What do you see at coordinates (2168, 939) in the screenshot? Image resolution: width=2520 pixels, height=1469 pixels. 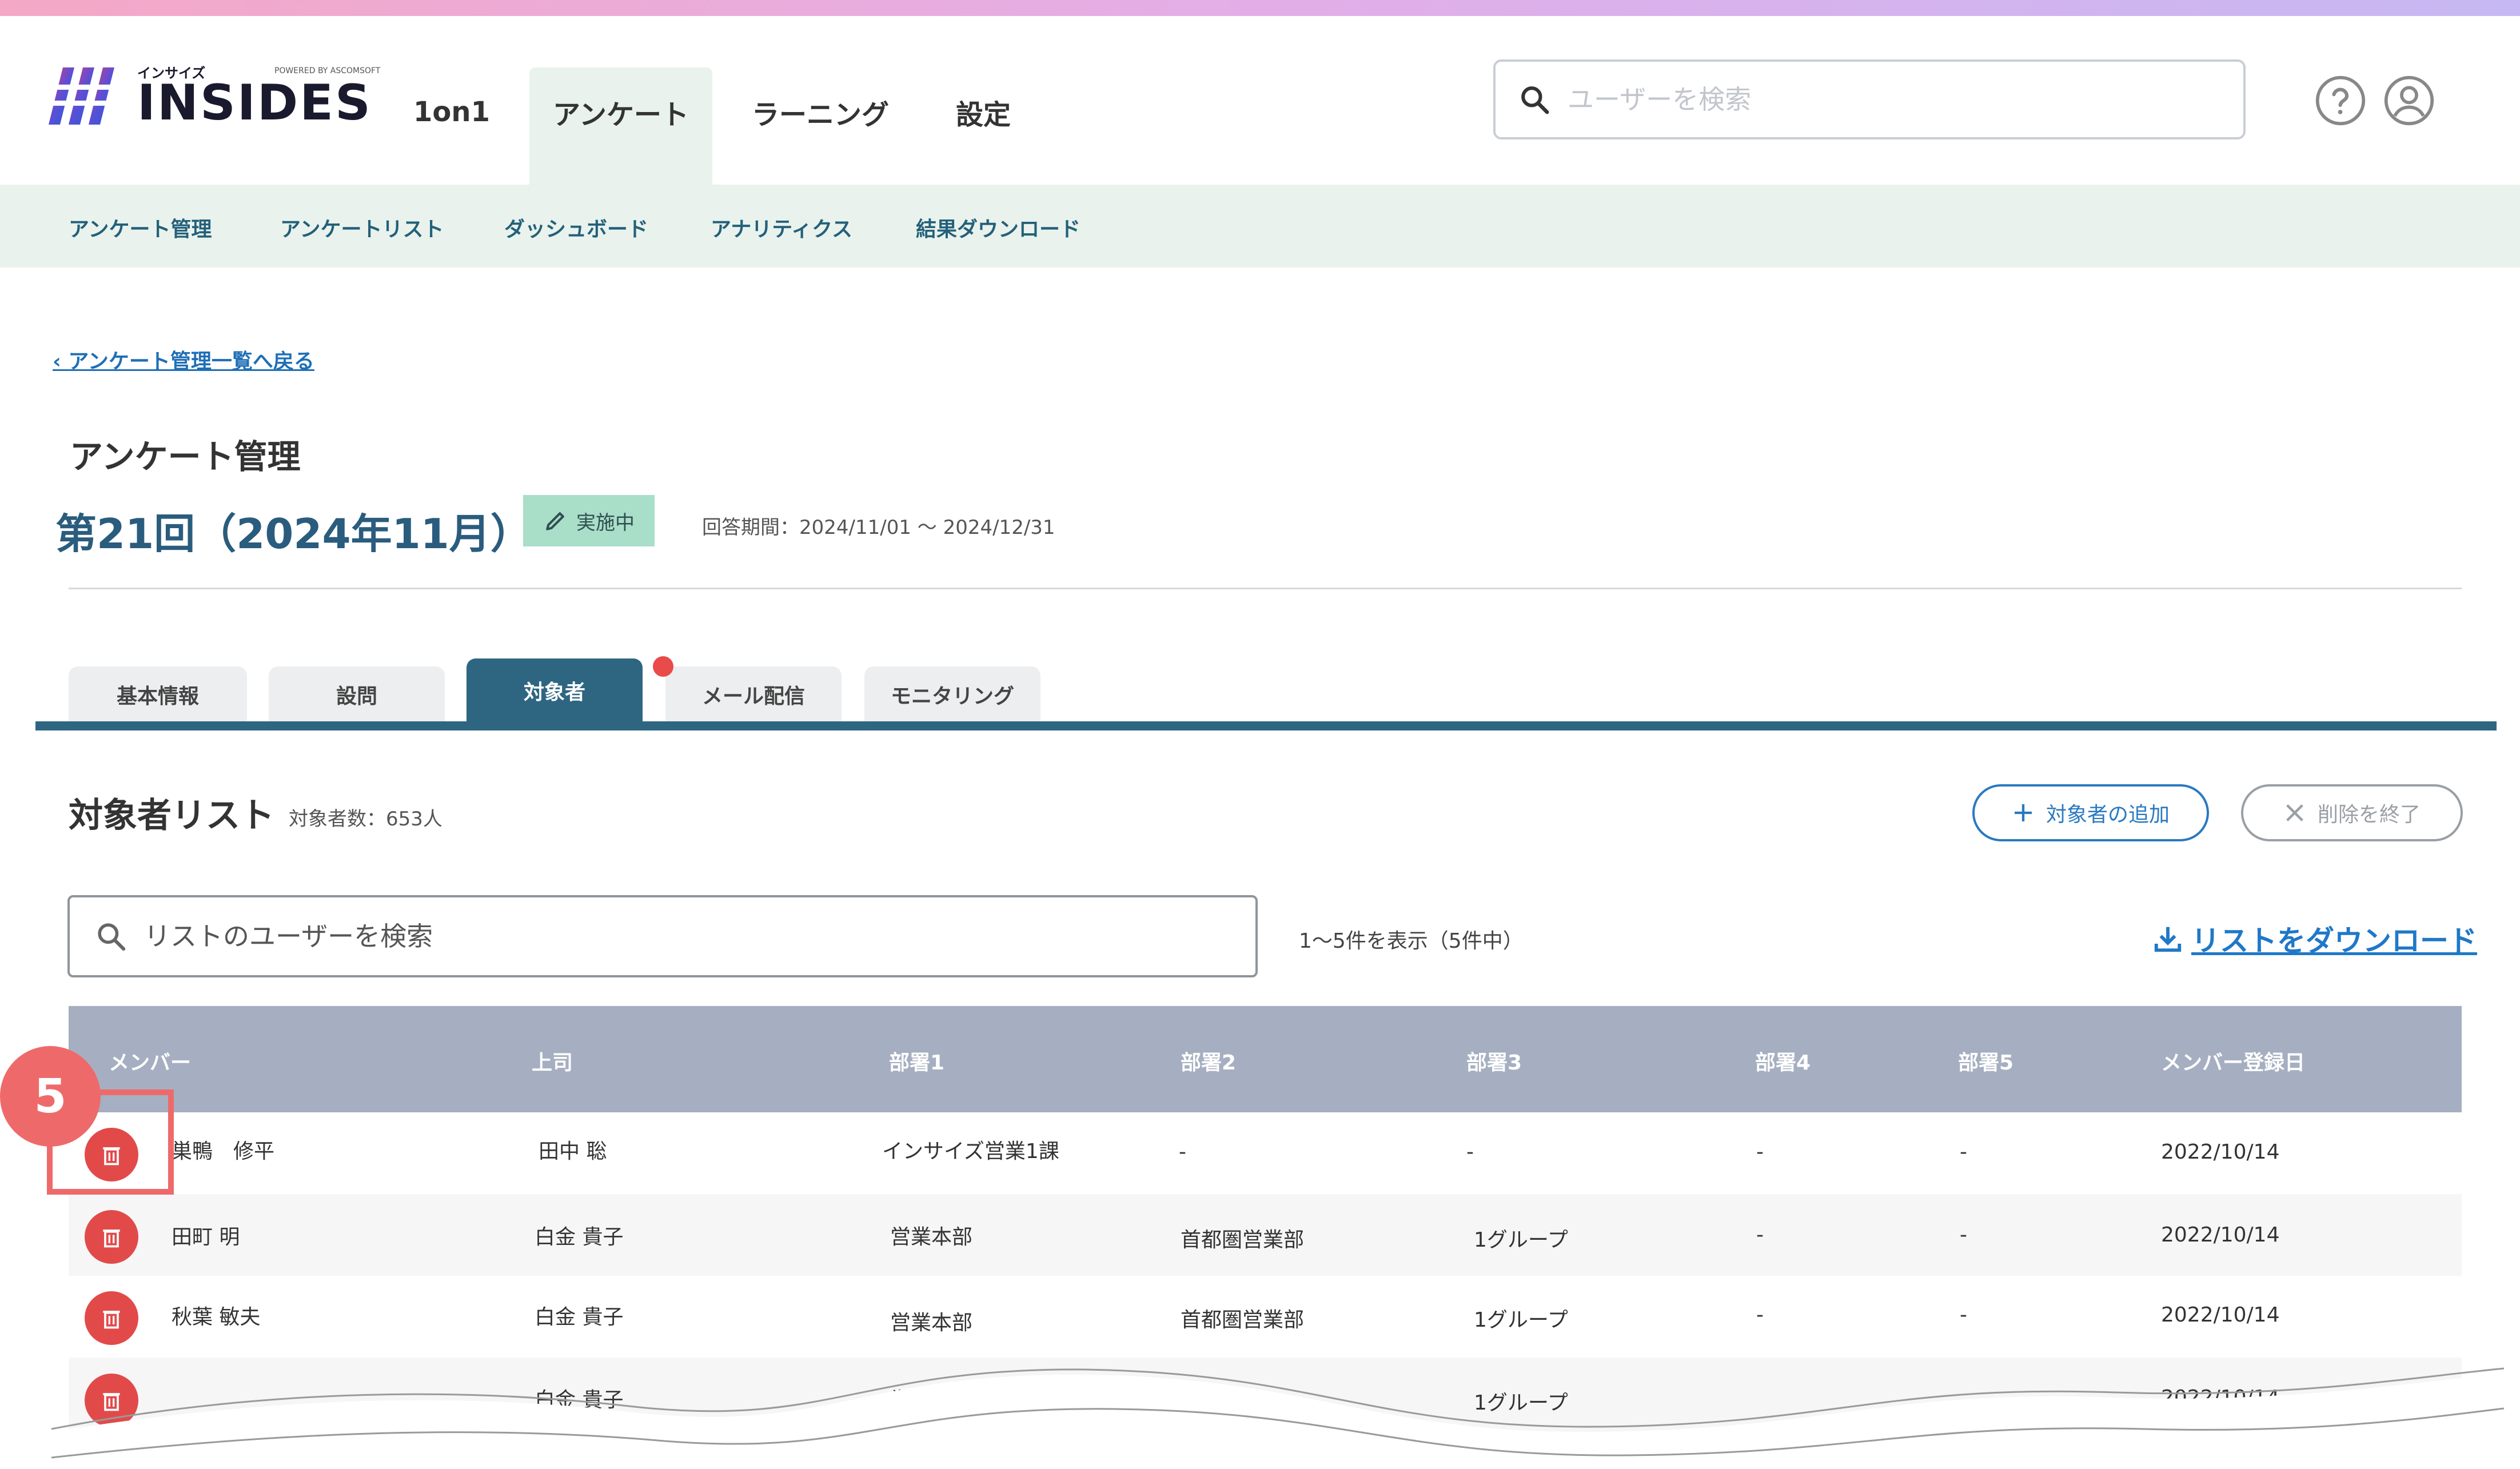 I see `download-icon` at bounding box center [2168, 939].